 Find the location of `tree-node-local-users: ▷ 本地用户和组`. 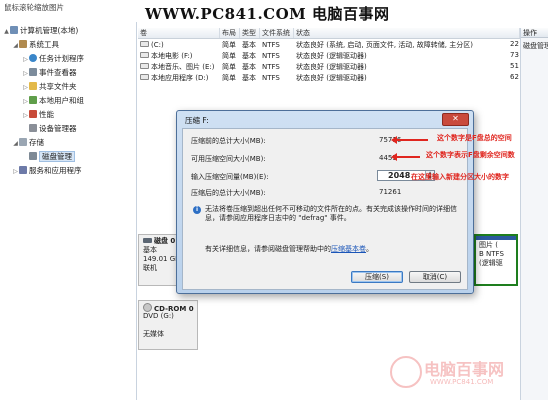

tree-node-local-users: ▷ 本地用户和组 is located at coordinates (53, 100).